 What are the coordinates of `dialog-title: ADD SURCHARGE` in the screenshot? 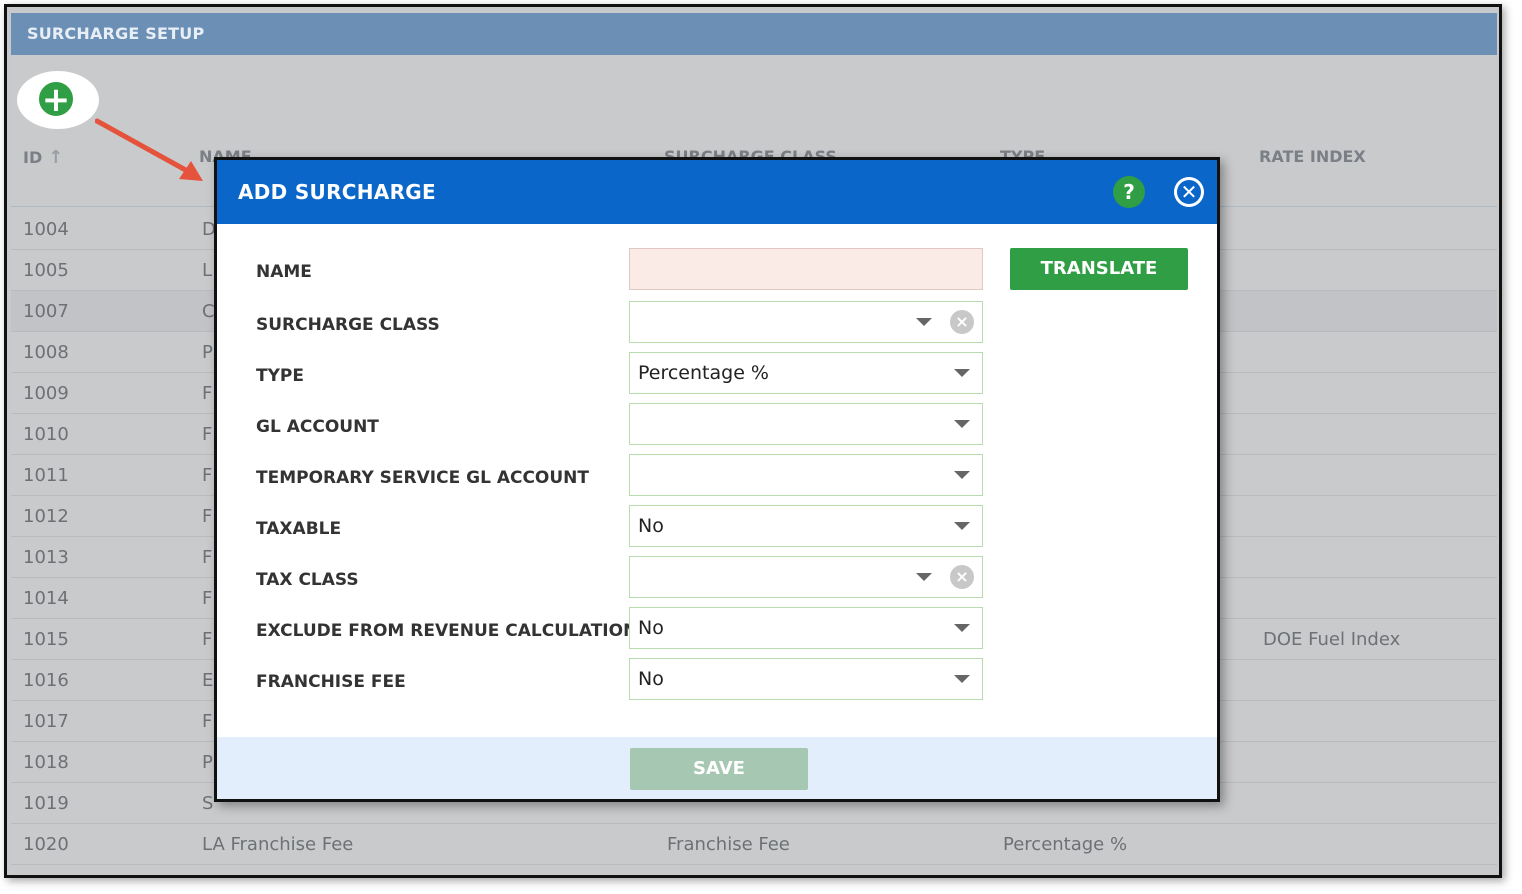 It's located at (337, 192).